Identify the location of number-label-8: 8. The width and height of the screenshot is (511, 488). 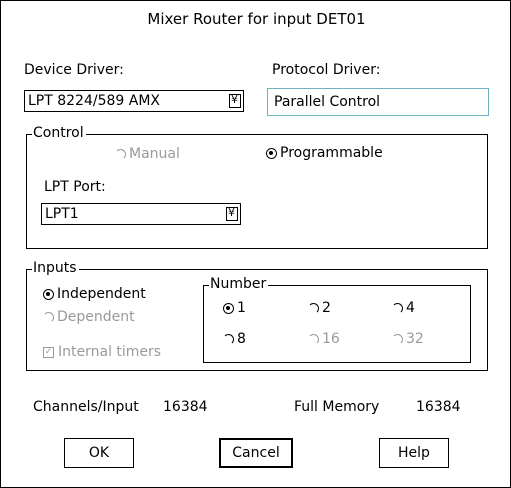
(241, 339).